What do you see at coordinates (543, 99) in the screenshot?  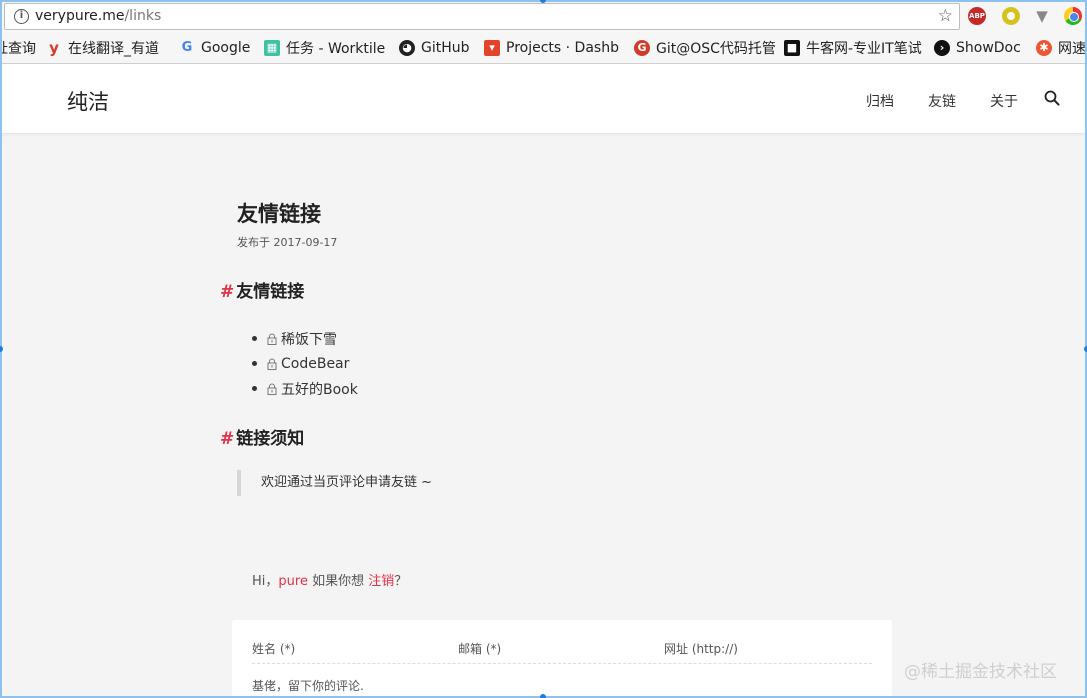 I see `site-header: 纯洁 归档 友链 关于` at bounding box center [543, 99].